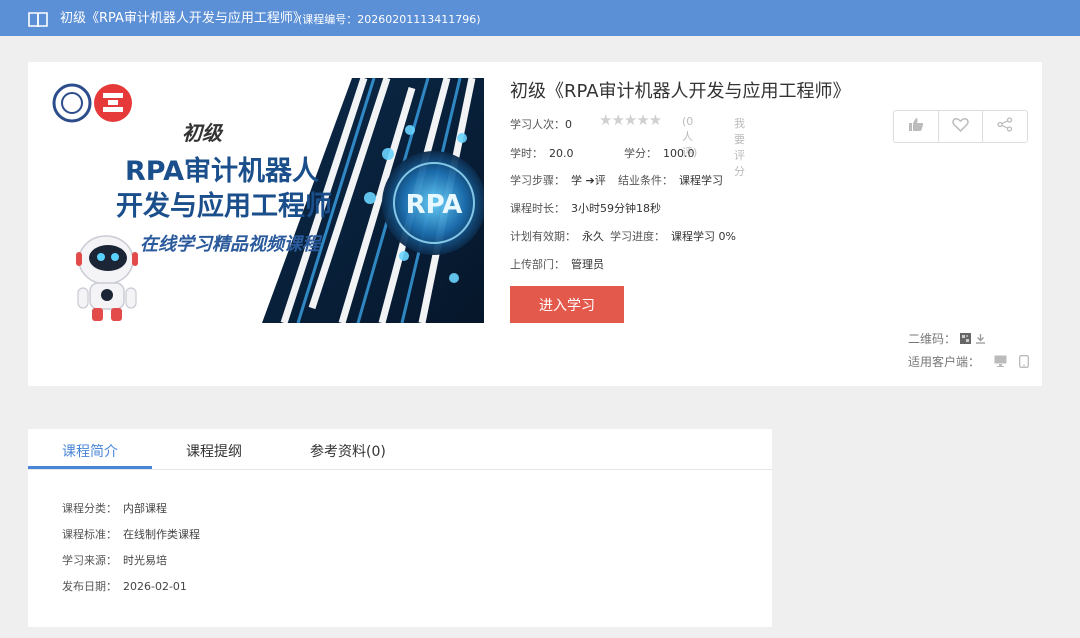  I want to click on category-value: 内部课程, so click(145, 508).